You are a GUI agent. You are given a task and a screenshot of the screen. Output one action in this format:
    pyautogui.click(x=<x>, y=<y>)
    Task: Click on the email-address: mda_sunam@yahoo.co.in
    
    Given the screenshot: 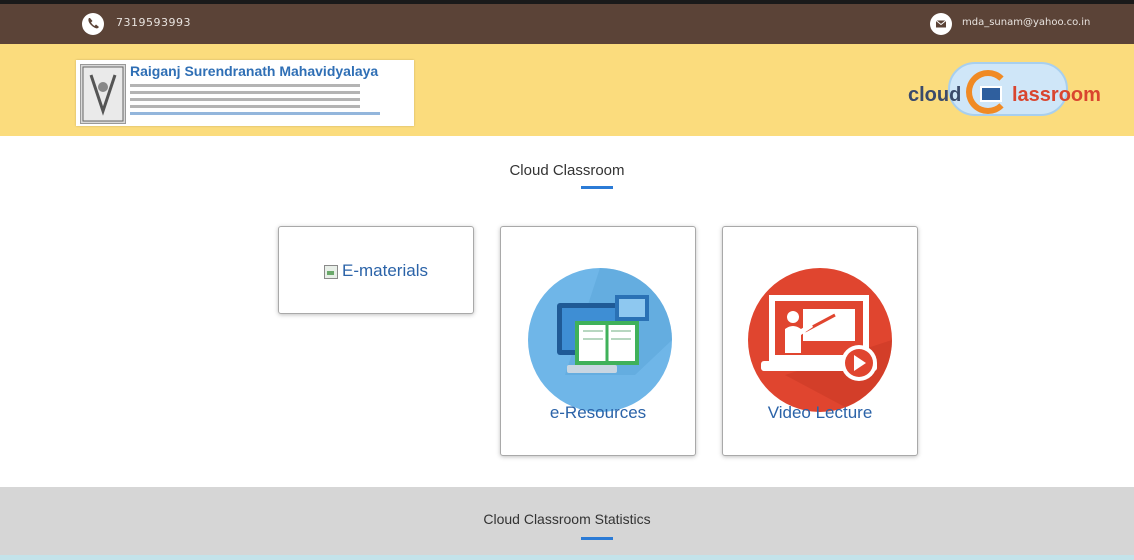 What is the action you would take?
    pyautogui.click(x=1026, y=22)
    